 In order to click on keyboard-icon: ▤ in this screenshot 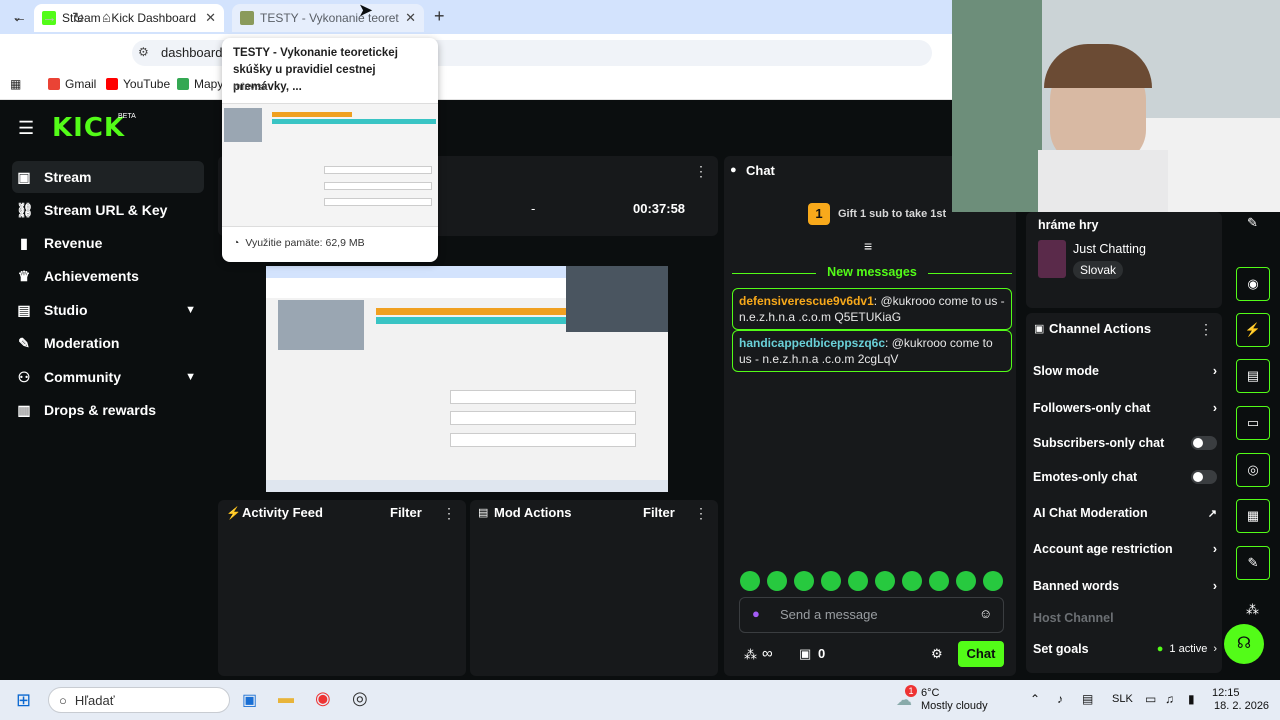, I will do `click(1087, 699)`.